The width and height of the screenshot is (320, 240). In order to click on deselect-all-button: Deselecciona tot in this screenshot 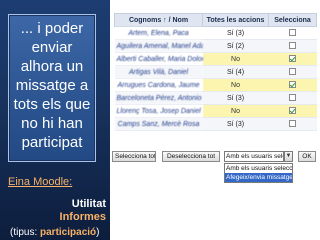, I will do `click(191, 156)`.